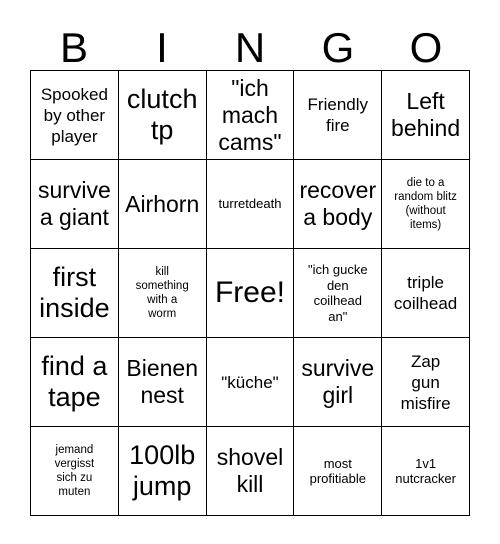 This screenshot has width=500, height=544. I want to click on bingo-cell-label: most profitiable, so click(337, 471).